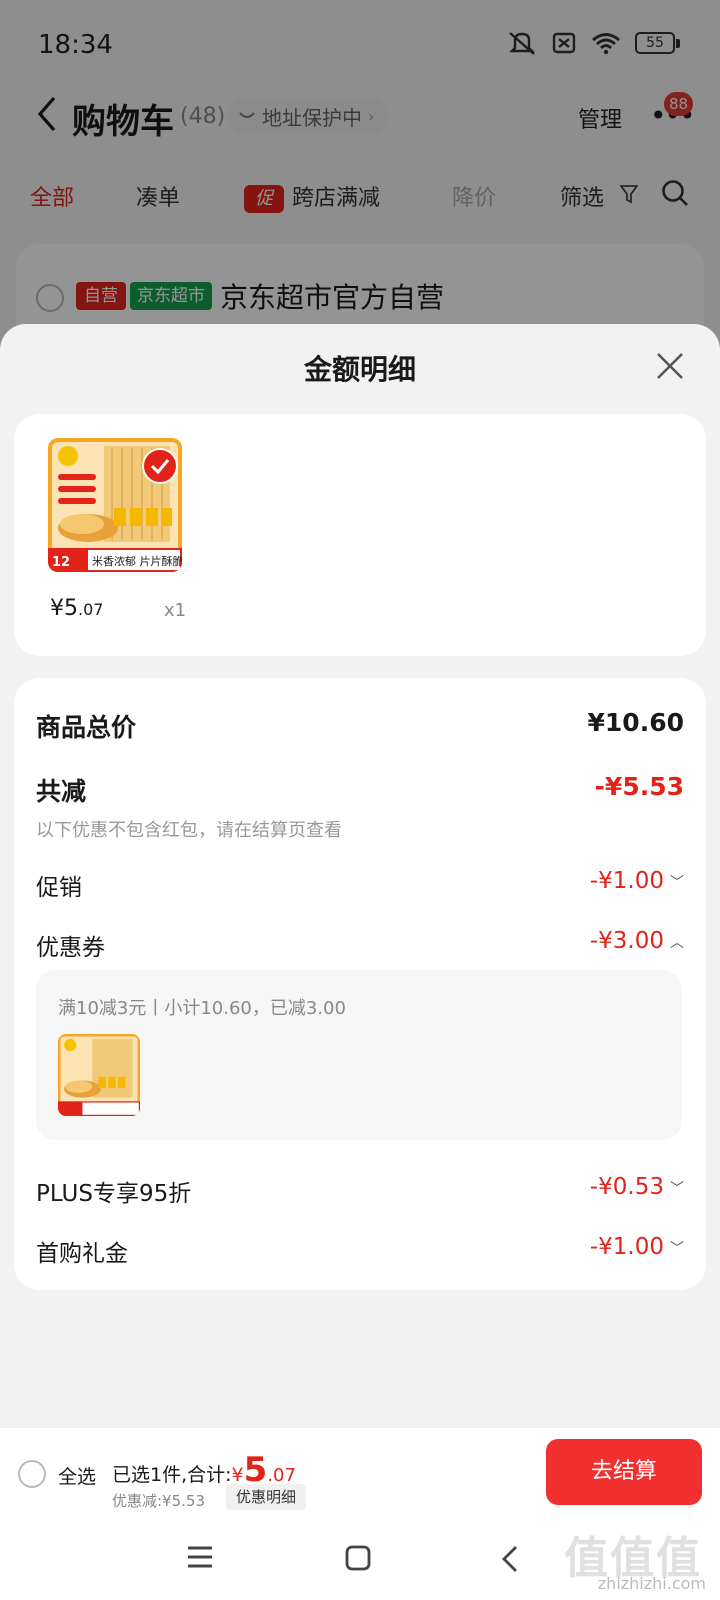 The height and width of the screenshot is (1600, 720). I want to click on coupon-row: -¥3.00 ︿, so click(637, 941).